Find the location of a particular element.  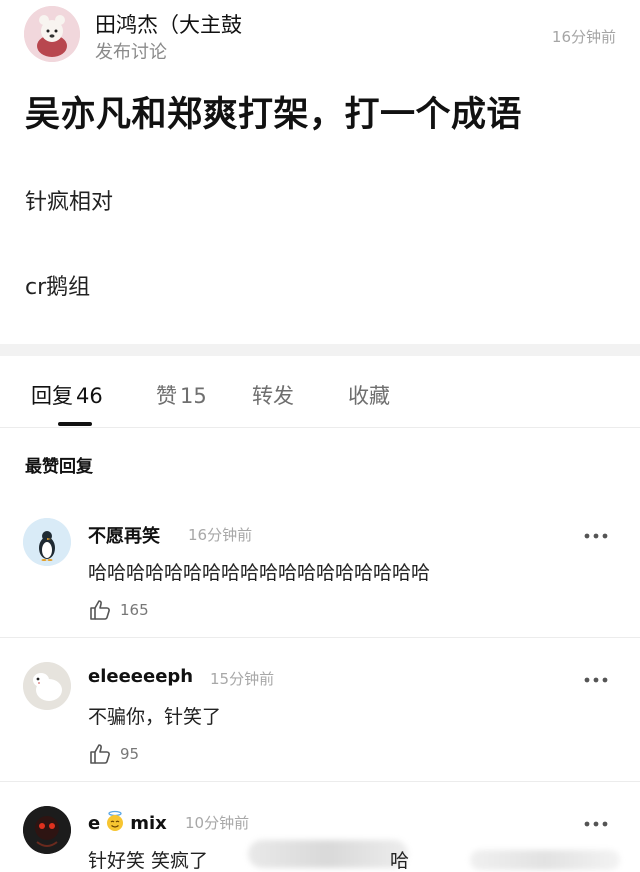

tab-favorites: 收藏 is located at coordinates (369, 395).